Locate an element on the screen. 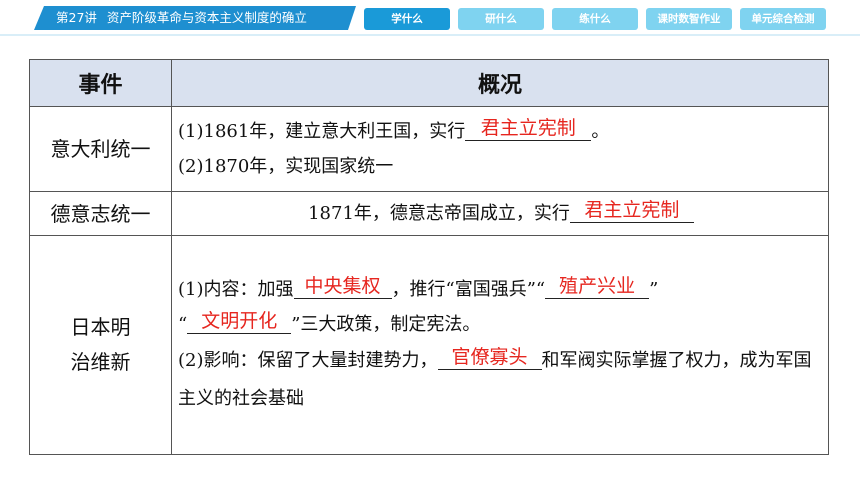 The width and height of the screenshot is (860, 484). event-japan: 日本明 治维新 is located at coordinates (100, 345).